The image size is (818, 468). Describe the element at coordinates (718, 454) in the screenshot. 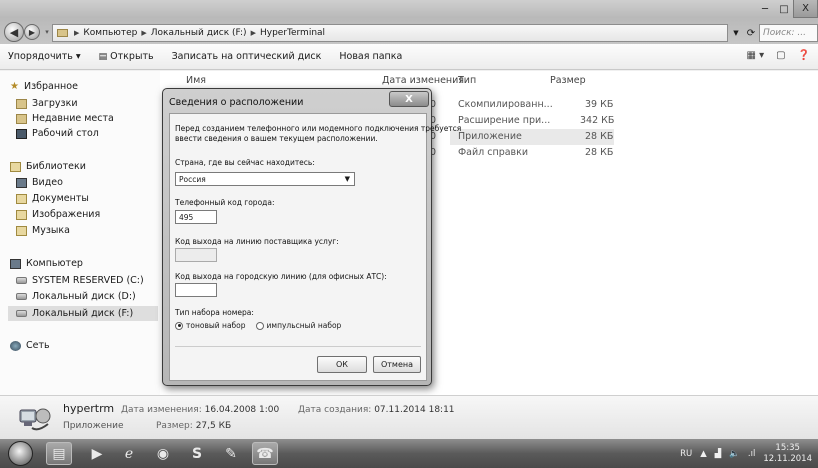

I see `network-status-icon: ▟` at that location.